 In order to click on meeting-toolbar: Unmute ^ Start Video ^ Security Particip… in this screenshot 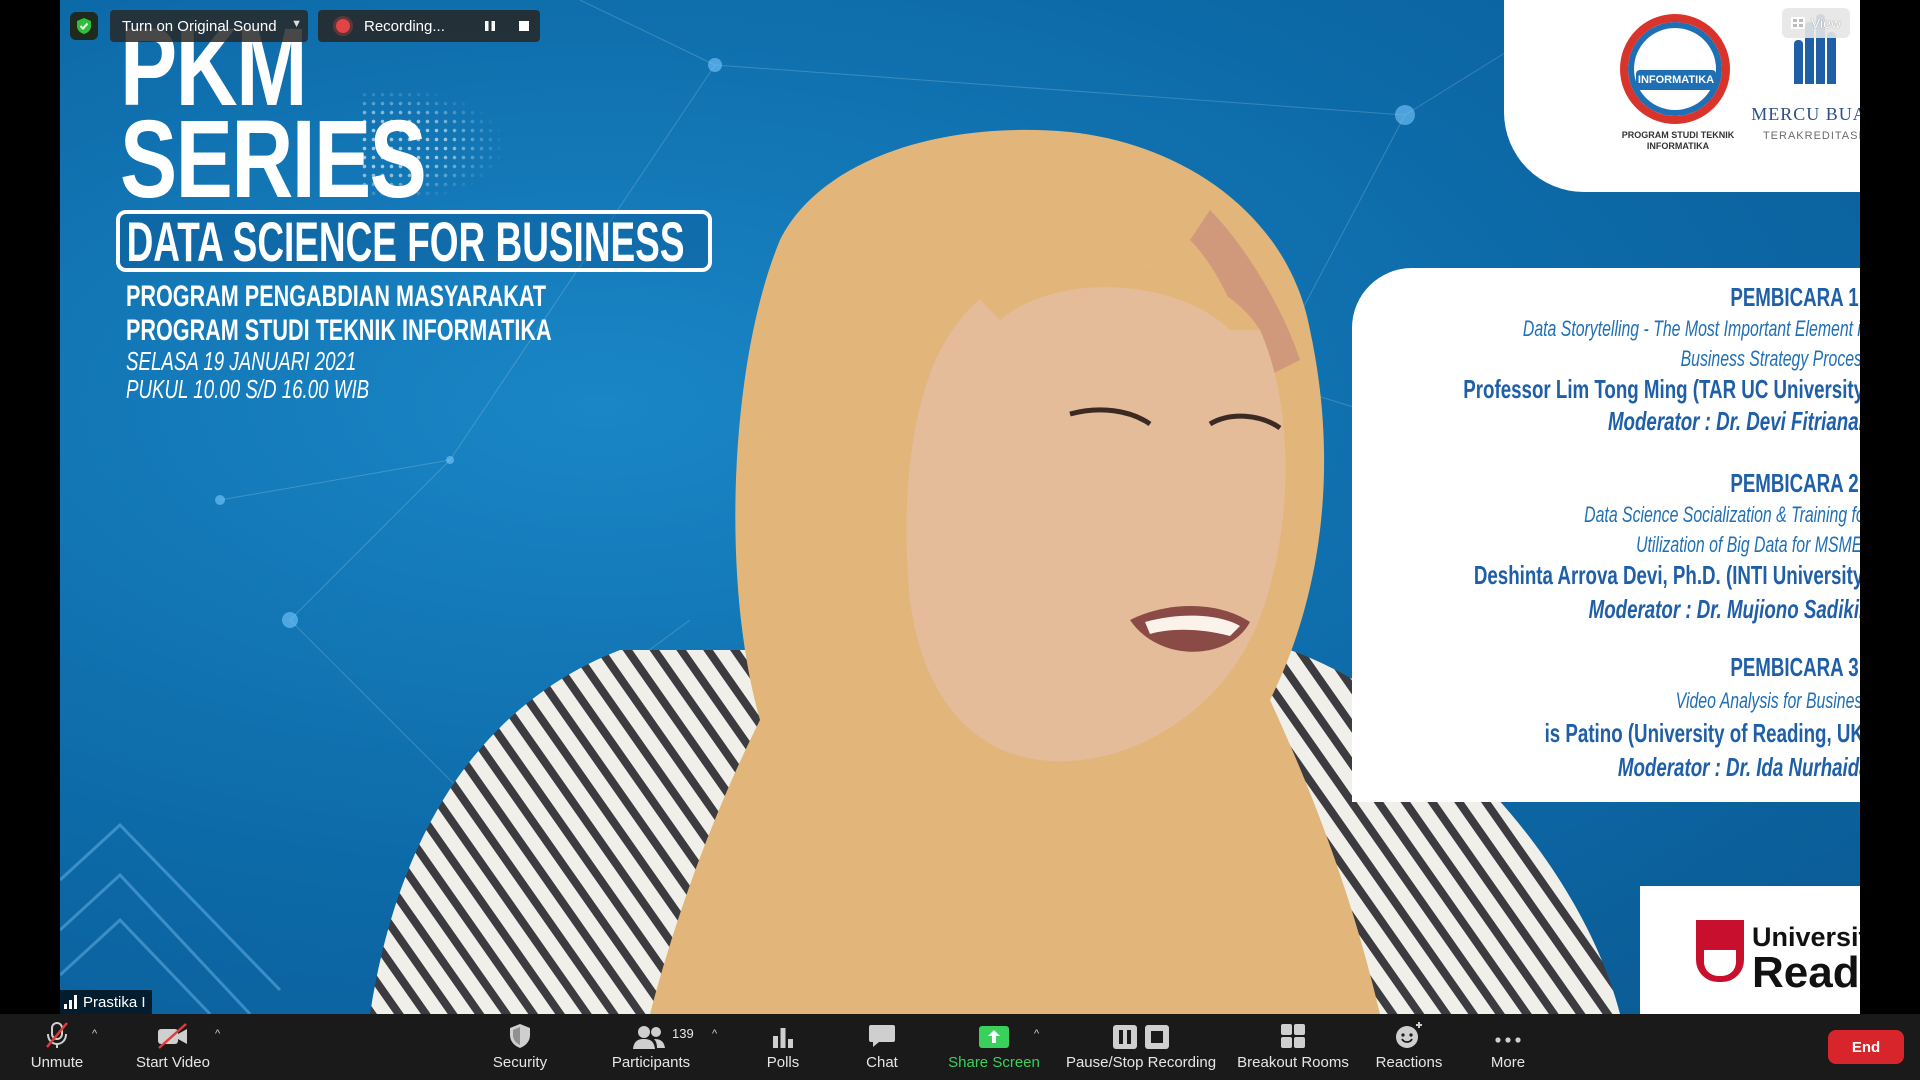, I will do `click(960, 1047)`.